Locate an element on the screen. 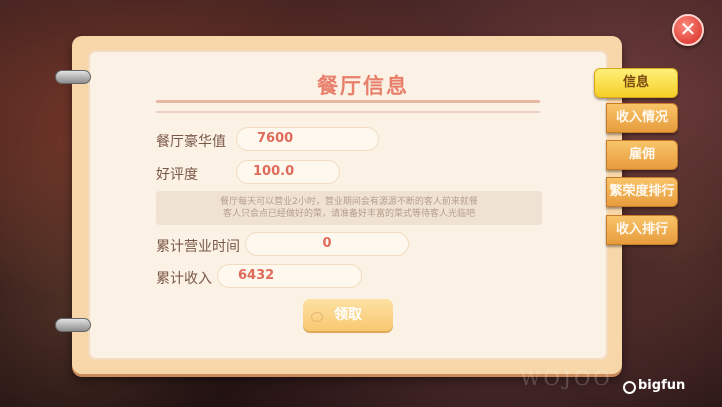  info-note-line: 餐厅每天可以营业2小时，营业期间会有源源不断的客人前来就餐 is located at coordinates (349, 202).